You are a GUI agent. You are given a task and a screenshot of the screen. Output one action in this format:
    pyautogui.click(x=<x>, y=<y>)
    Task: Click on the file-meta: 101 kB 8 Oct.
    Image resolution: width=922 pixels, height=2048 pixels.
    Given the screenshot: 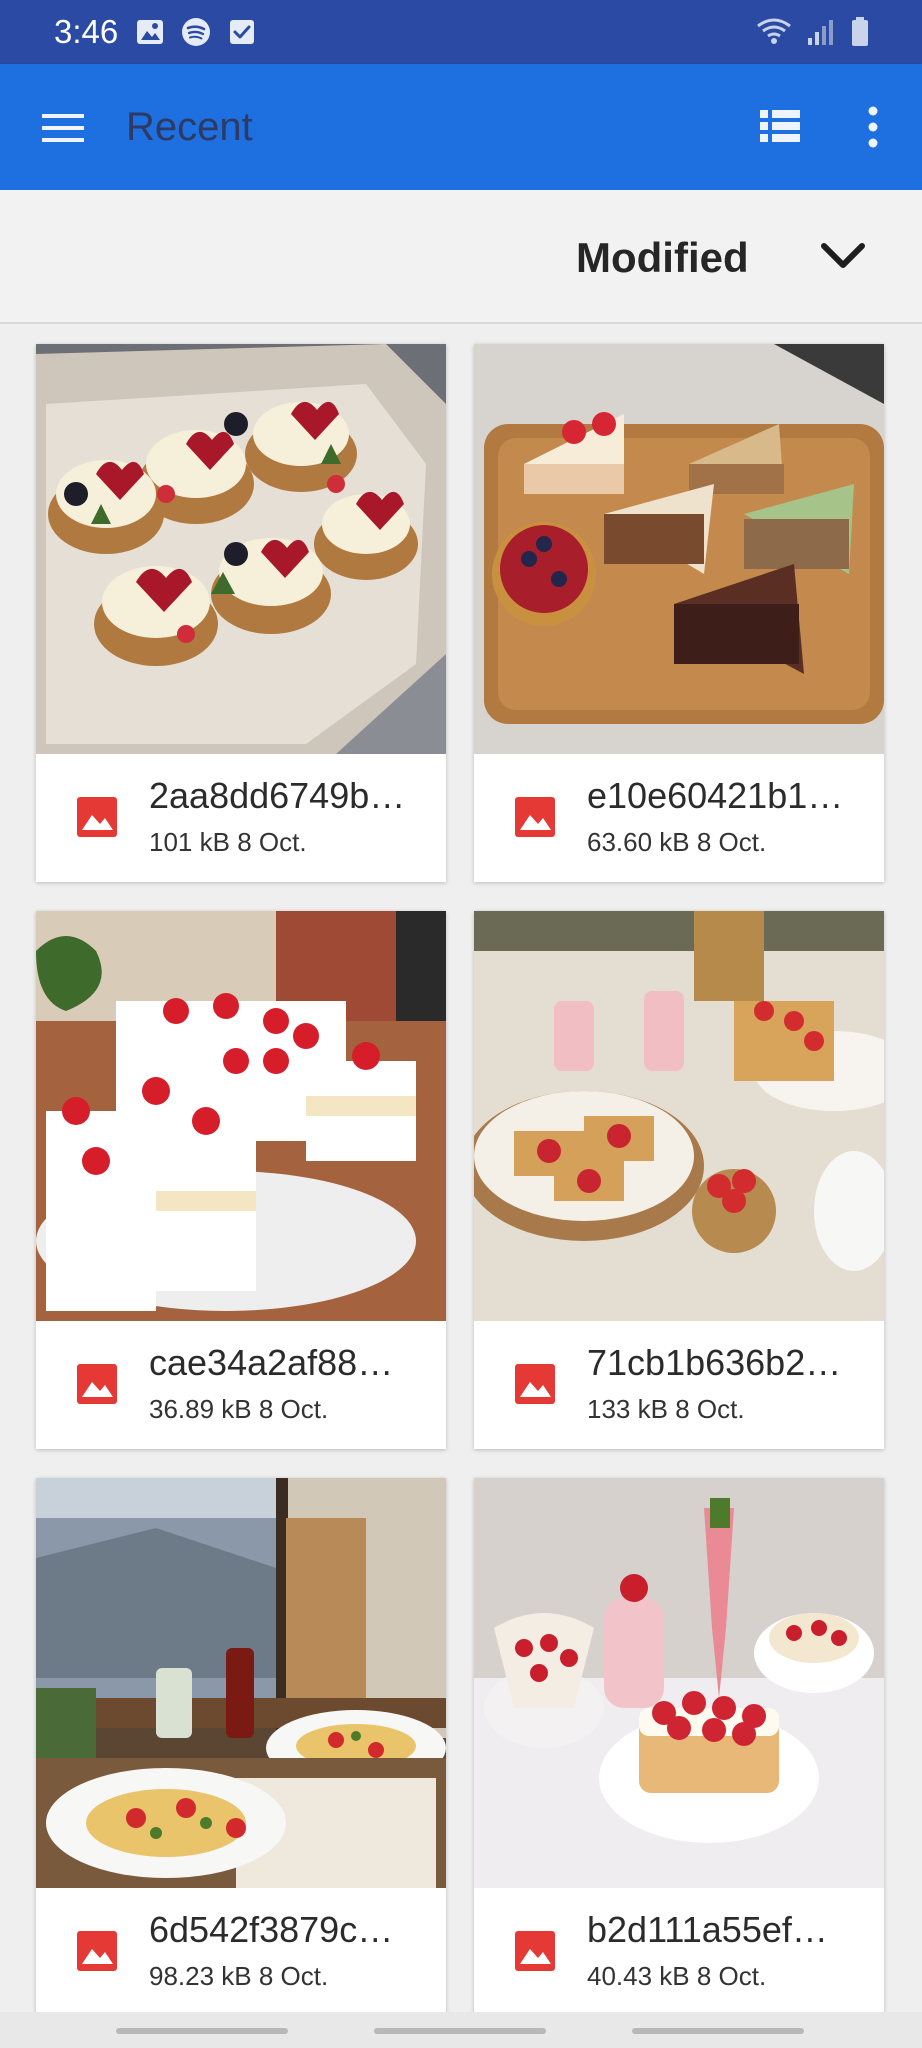 What is the action you would take?
    pyautogui.click(x=228, y=842)
    